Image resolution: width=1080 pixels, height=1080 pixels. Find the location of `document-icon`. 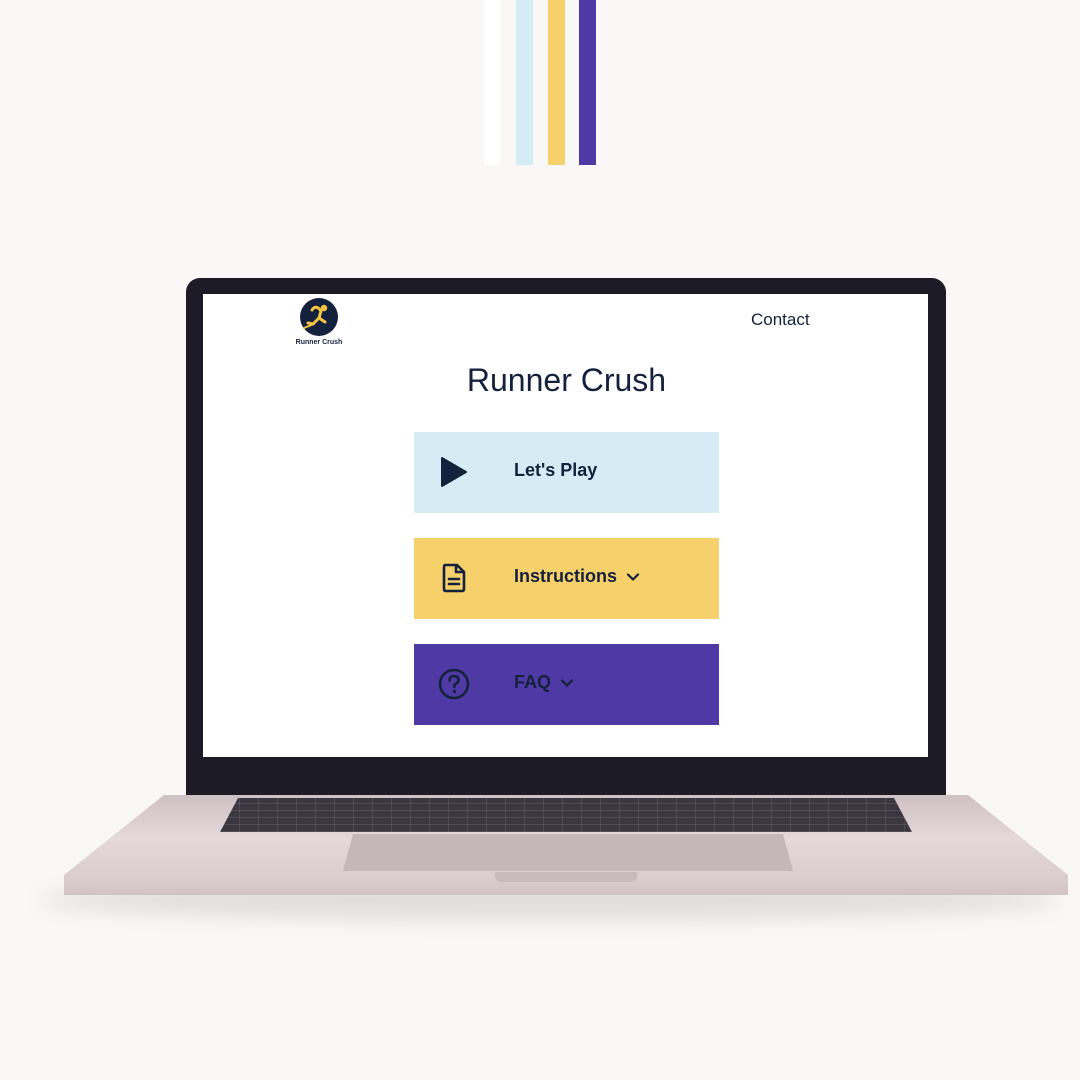

document-icon is located at coordinates (454, 578).